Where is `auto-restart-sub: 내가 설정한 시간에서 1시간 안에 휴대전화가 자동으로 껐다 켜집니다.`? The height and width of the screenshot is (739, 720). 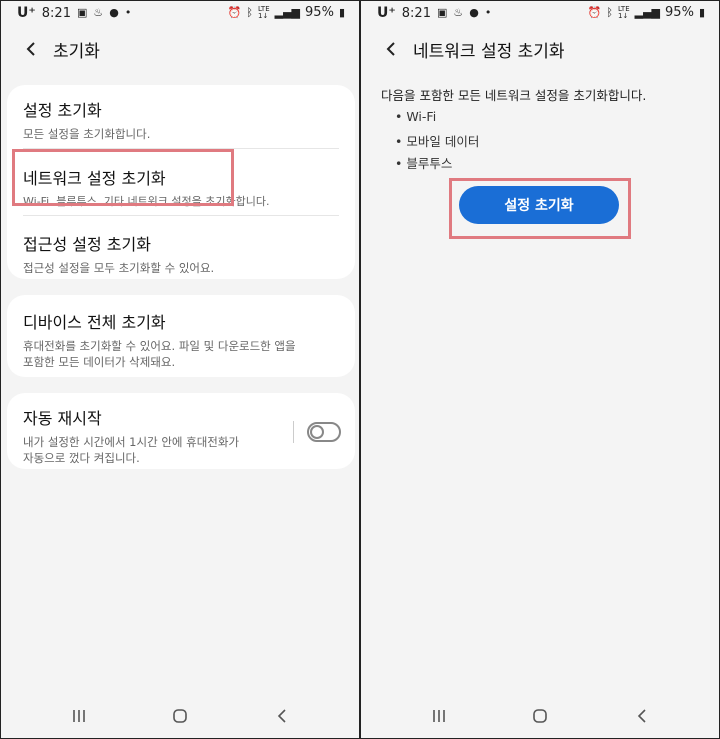 auto-restart-sub: 내가 설정한 시간에서 1시간 안에 휴대전화가 자동으로 껐다 켜집니다. is located at coordinates (131, 450).